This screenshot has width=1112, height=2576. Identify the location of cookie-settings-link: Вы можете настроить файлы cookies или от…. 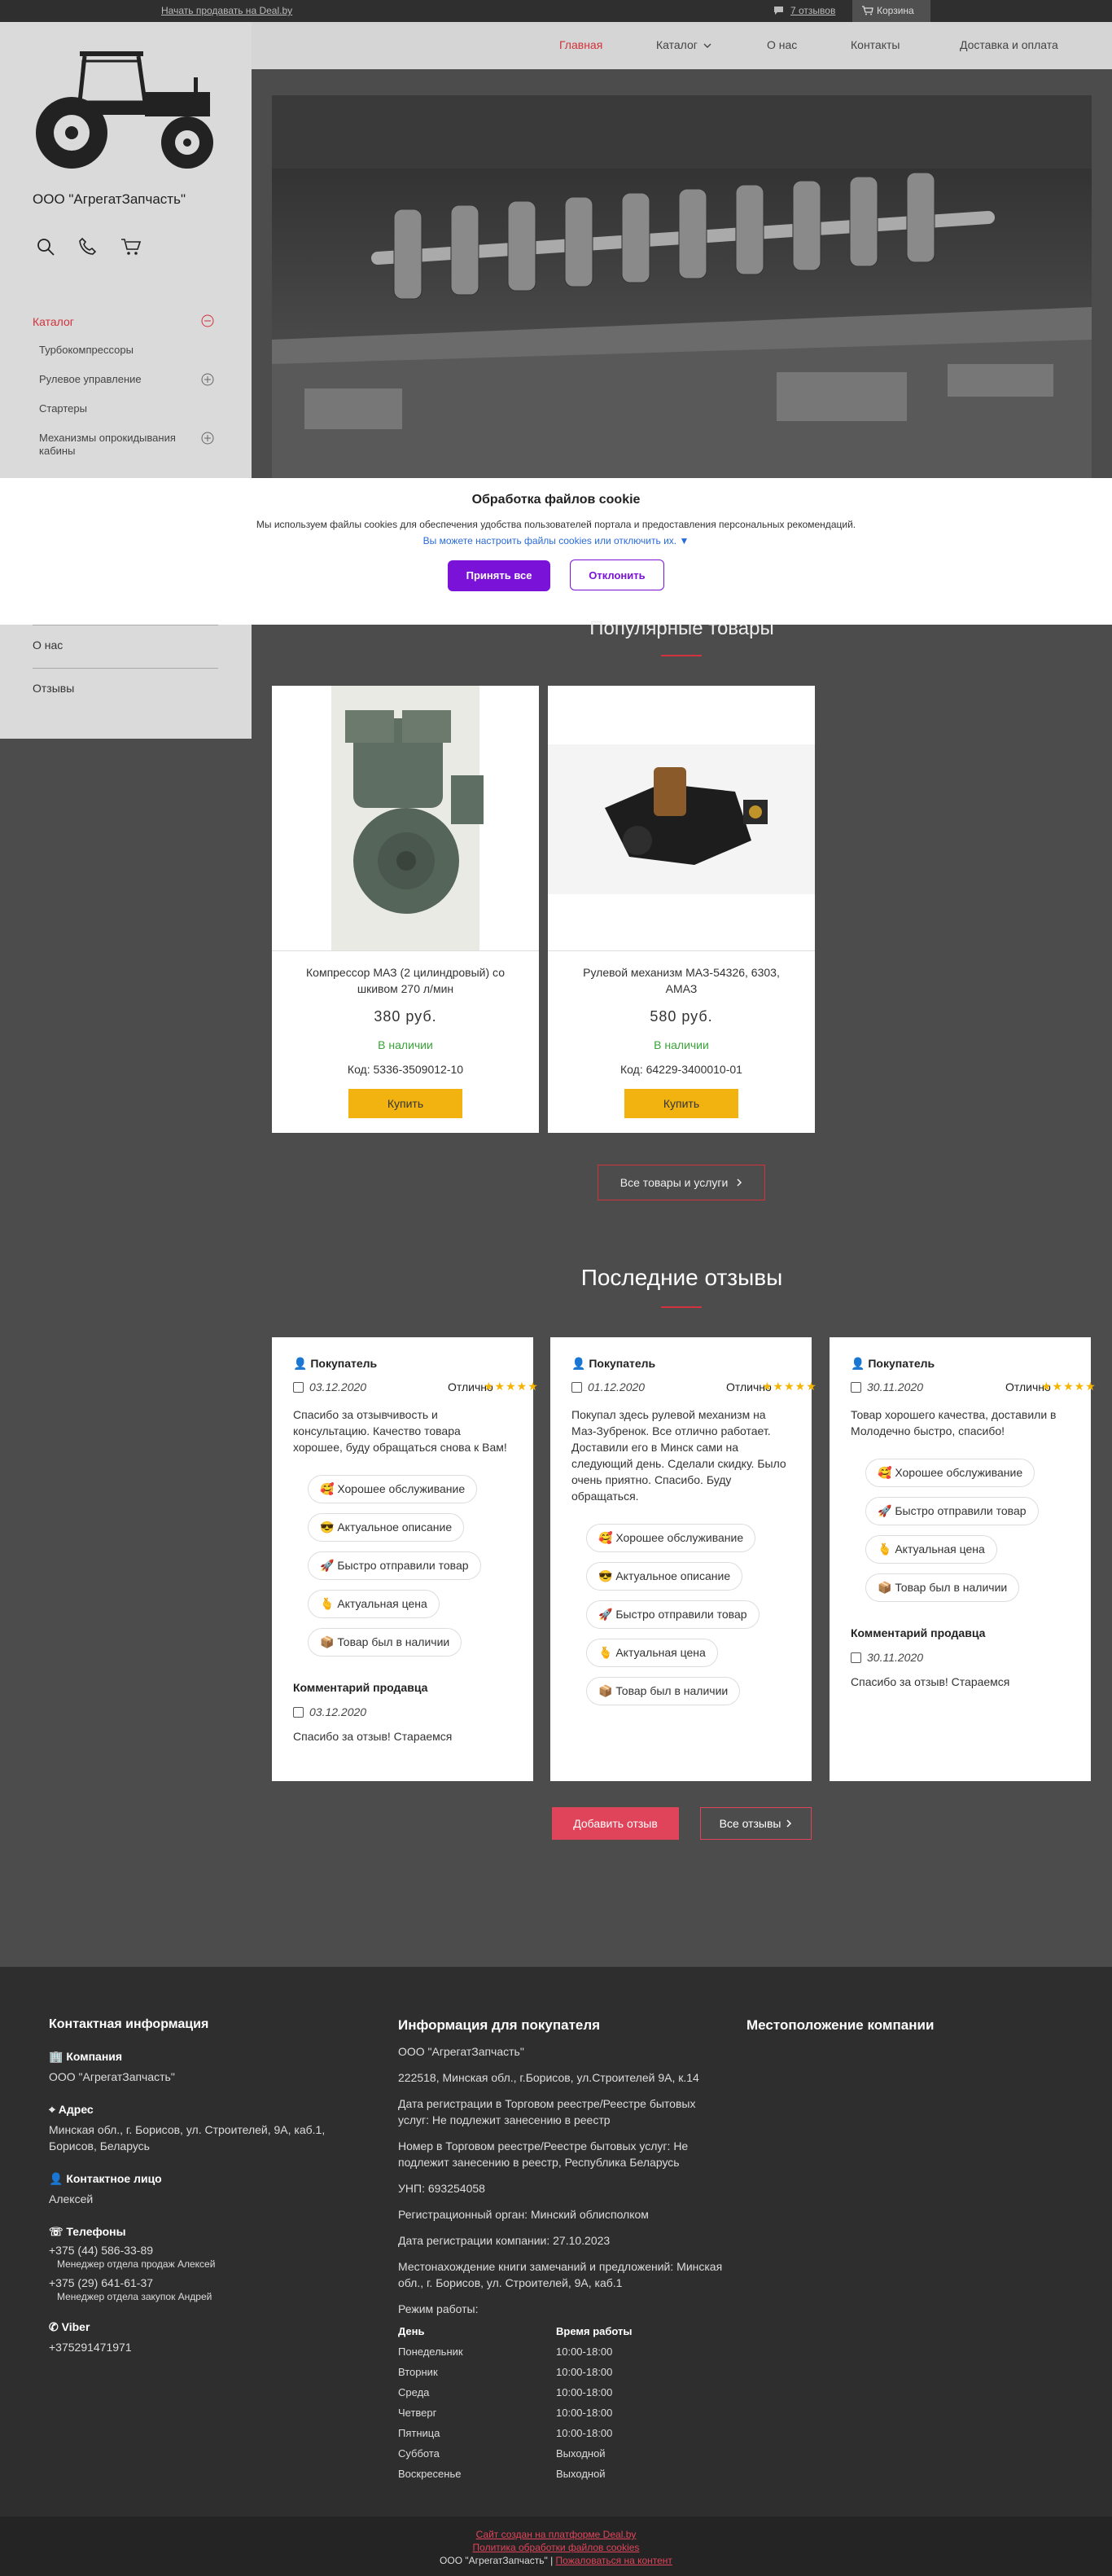
(556, 540).